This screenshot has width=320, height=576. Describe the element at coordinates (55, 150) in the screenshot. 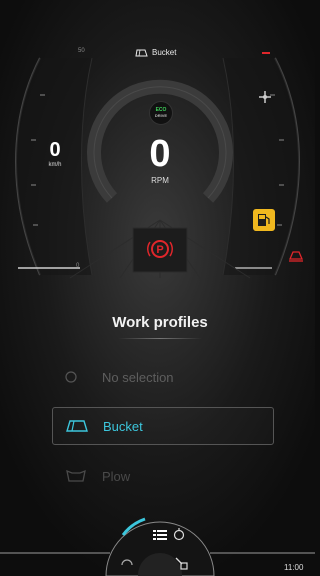

I see `speed-value: 0` at that location.